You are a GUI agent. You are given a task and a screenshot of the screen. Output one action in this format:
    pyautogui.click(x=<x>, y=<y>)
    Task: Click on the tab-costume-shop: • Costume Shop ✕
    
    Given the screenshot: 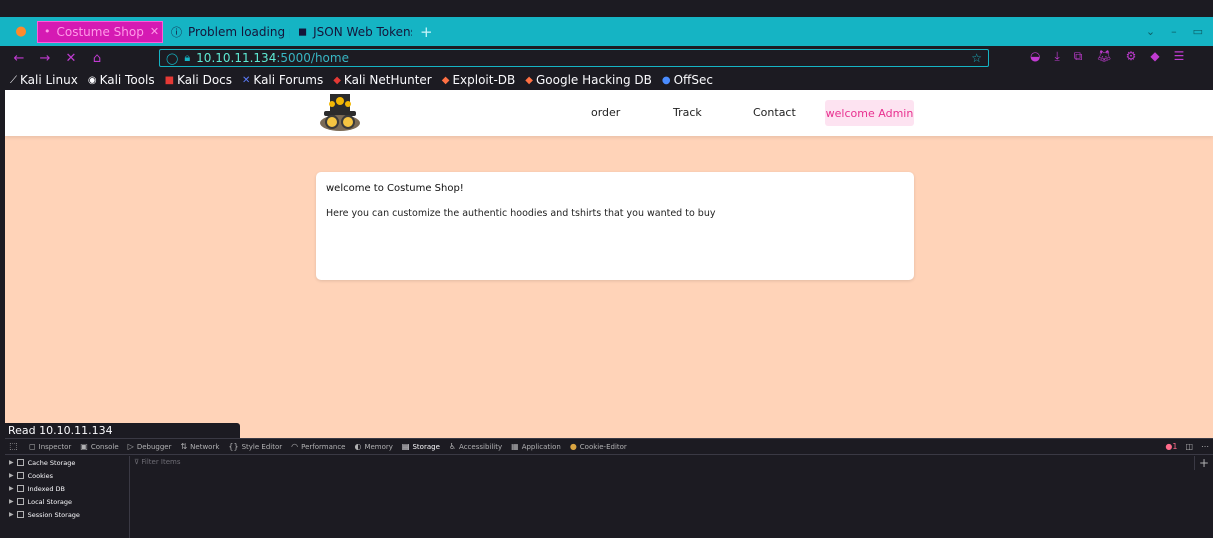 What is the action you would take?
    pyautogui.click(x=100, y=31)
    